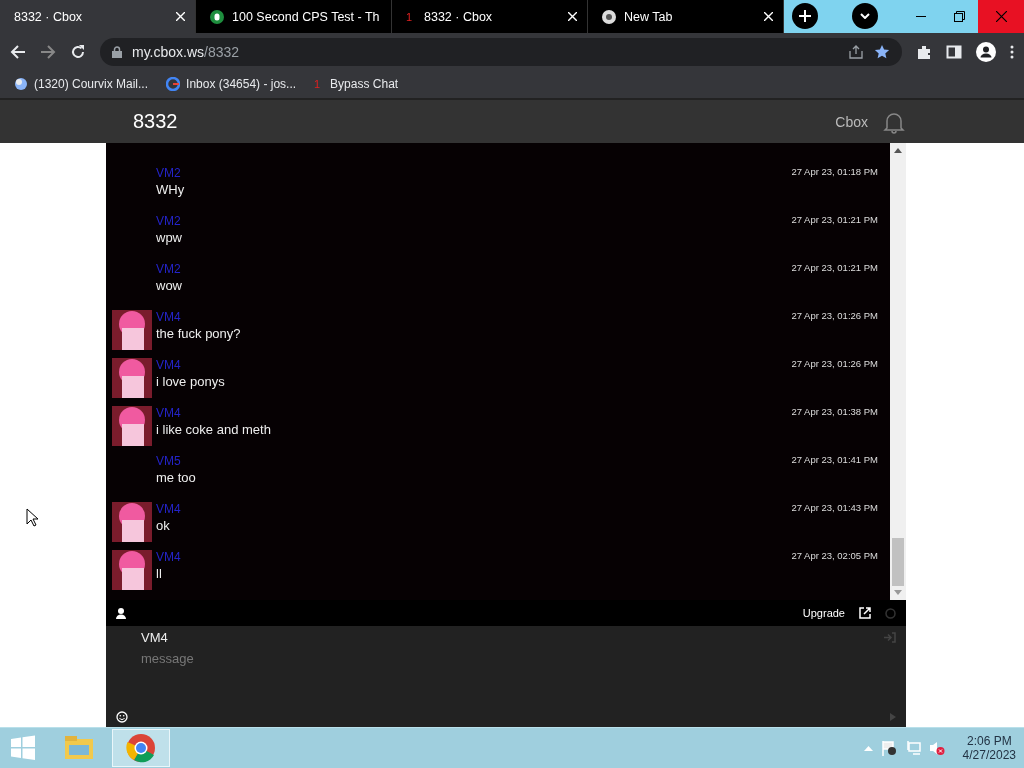  Describe the element at coordinates (890, 613) in the screenshot. I see `status-circle-icon` at that location.